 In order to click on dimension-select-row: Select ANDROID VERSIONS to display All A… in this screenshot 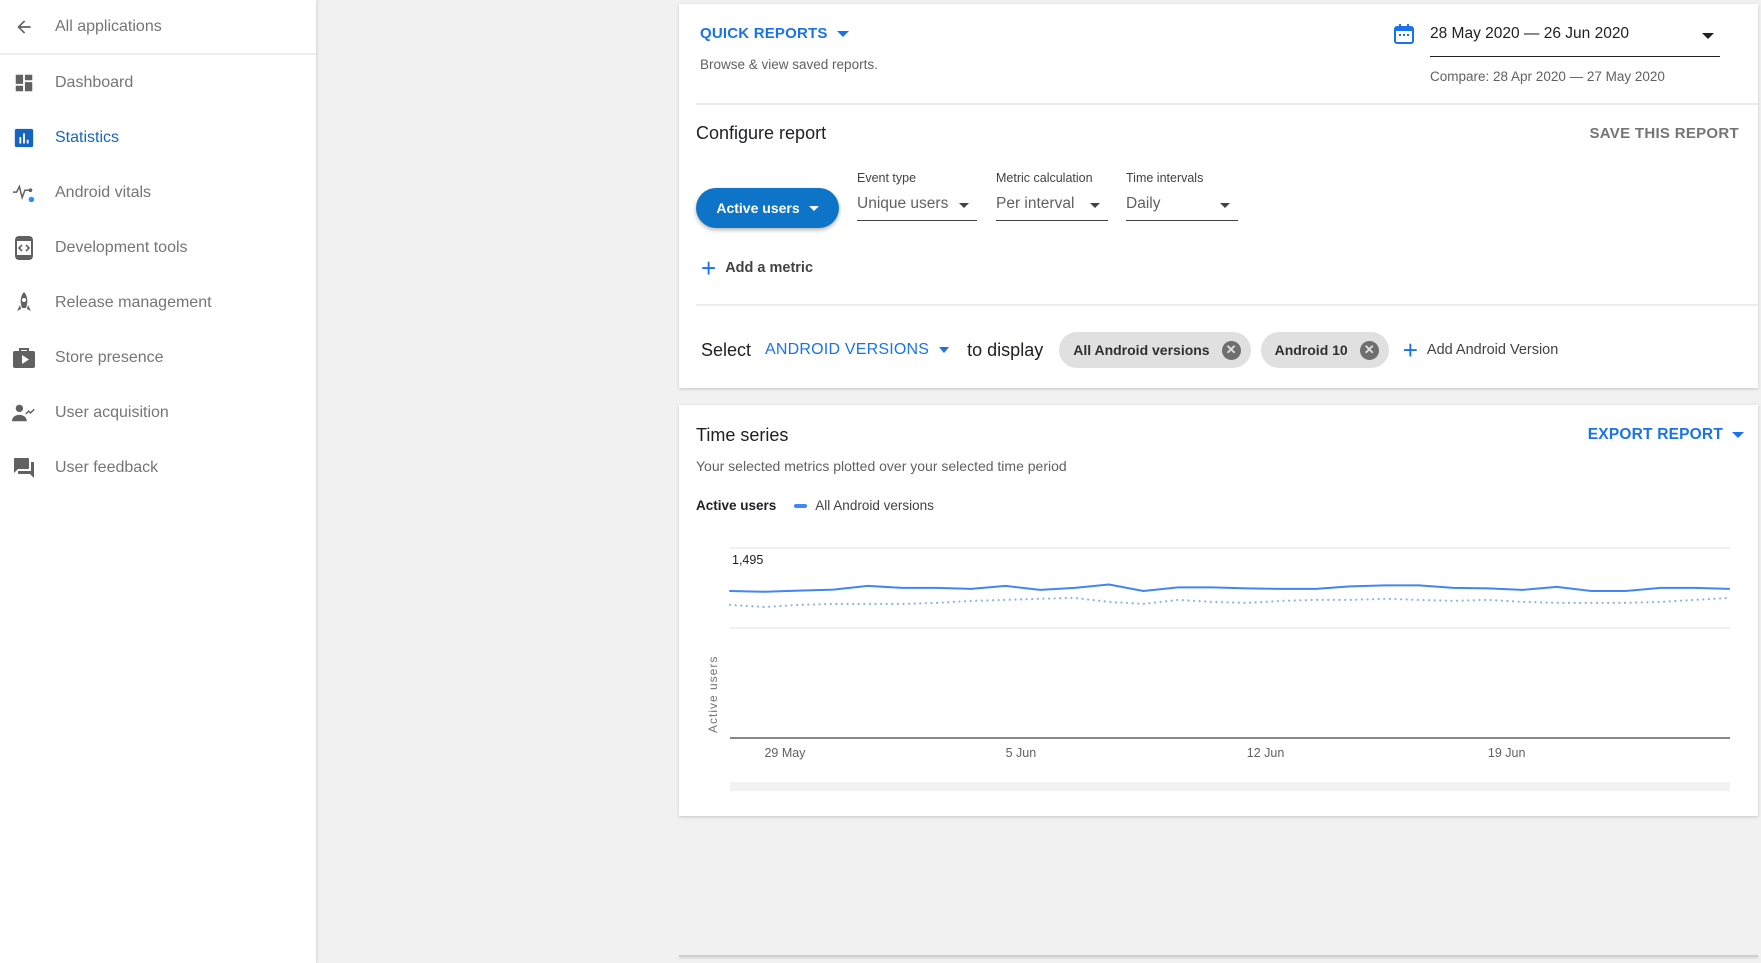, I will do `click(1129, 350)`.